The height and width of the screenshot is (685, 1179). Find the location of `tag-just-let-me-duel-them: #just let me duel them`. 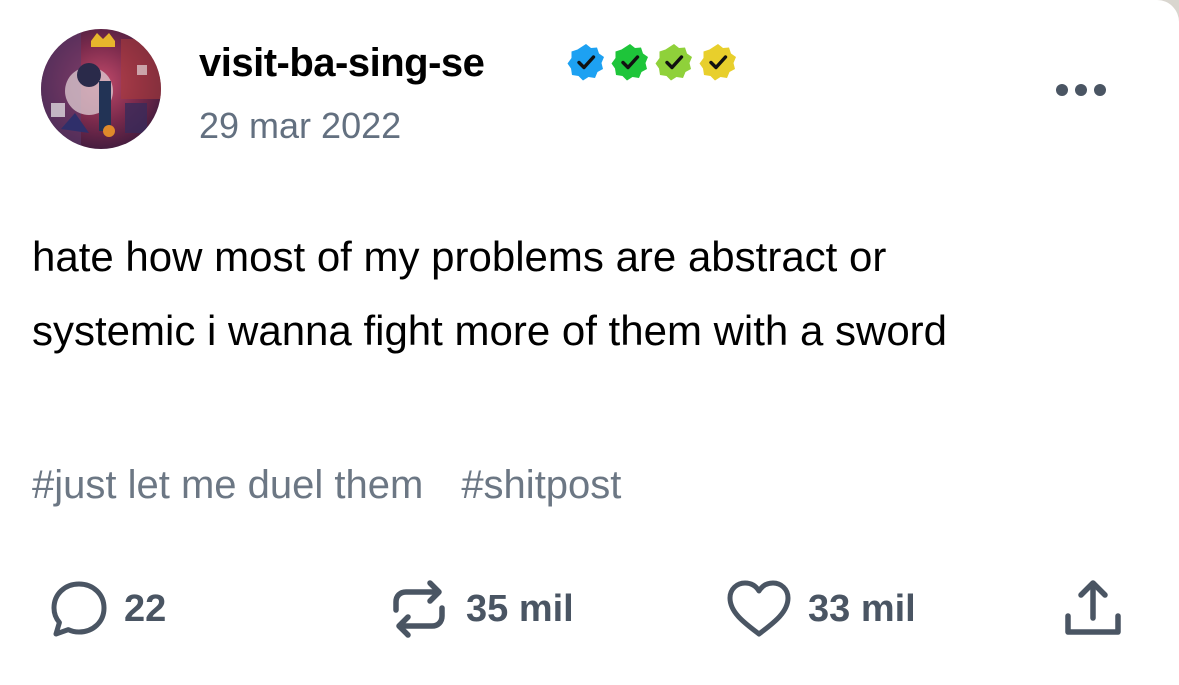

tag-just-let-me-duel-them: #just let me duel them is located at coordinates (227, 485).